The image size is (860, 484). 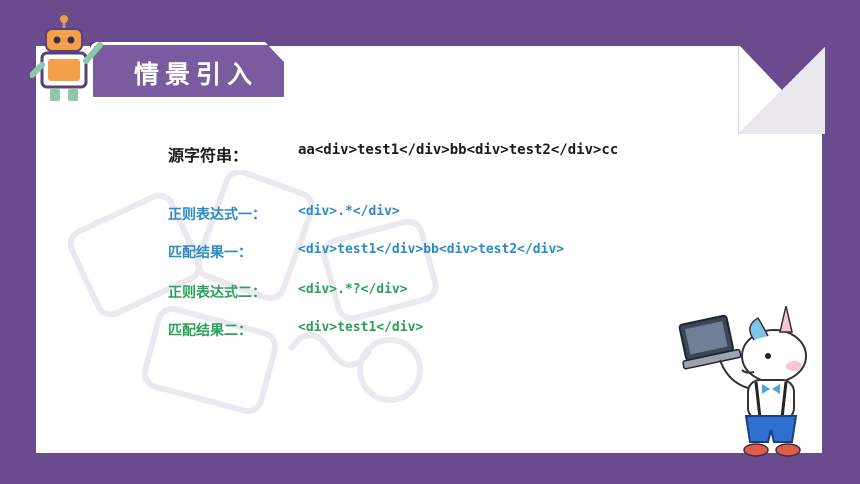 I want to click on page-fold-corner, so click(x=781, y=90).